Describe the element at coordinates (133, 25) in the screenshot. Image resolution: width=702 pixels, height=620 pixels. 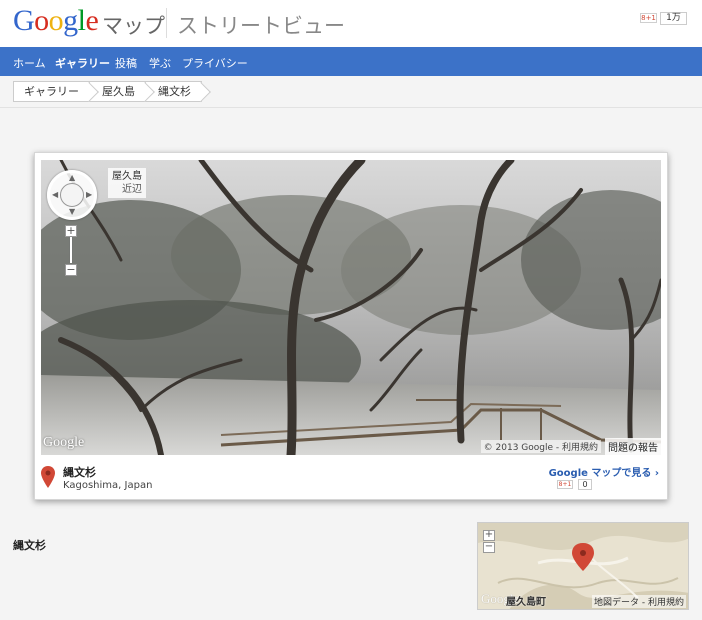
I see `product-name: マップ` at that location.